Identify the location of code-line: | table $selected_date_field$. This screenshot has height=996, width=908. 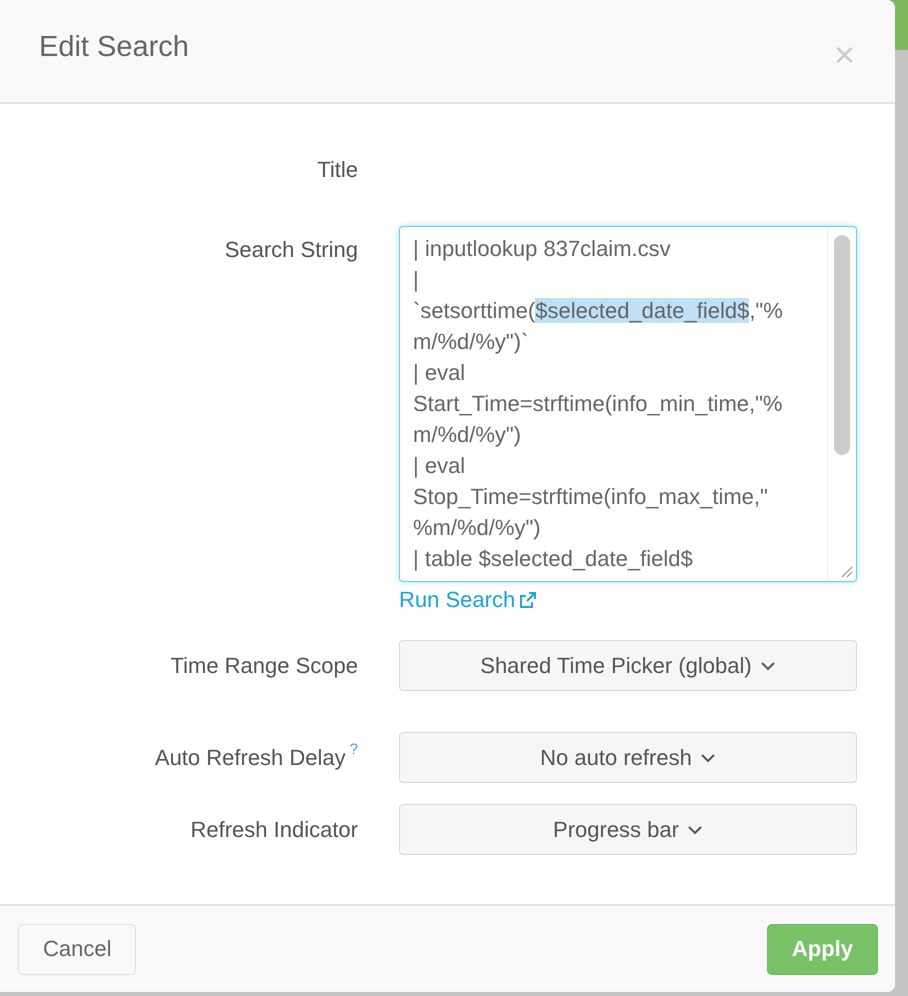
(553, 559).